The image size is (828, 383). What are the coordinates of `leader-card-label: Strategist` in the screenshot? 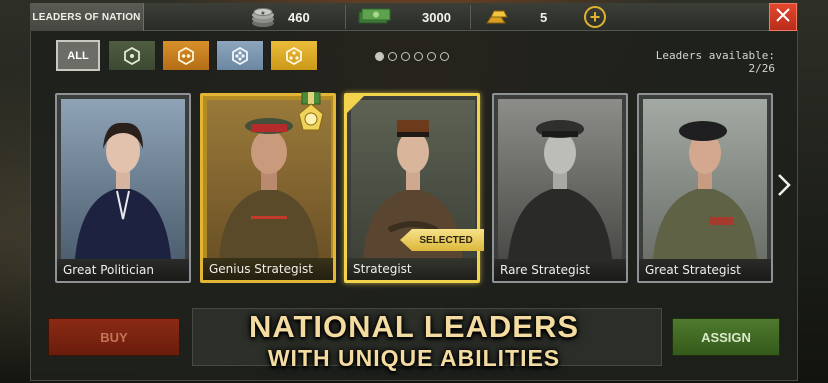 It's located at (412, 269).